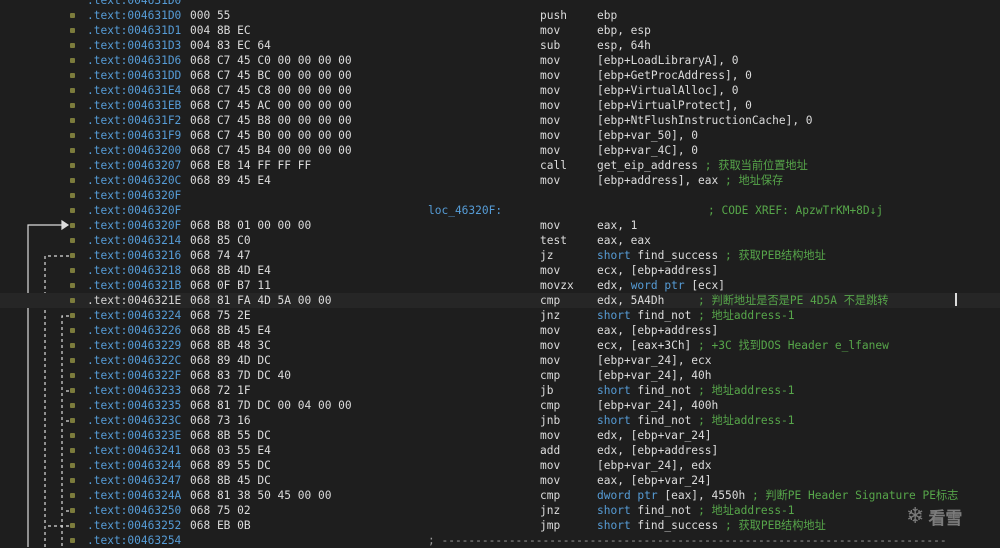 The width and height of the screenshot is (1000, 548). Describe the element at coordinates (624, 30) in the screenshot. I see `operands: ebp, esp` at that location.